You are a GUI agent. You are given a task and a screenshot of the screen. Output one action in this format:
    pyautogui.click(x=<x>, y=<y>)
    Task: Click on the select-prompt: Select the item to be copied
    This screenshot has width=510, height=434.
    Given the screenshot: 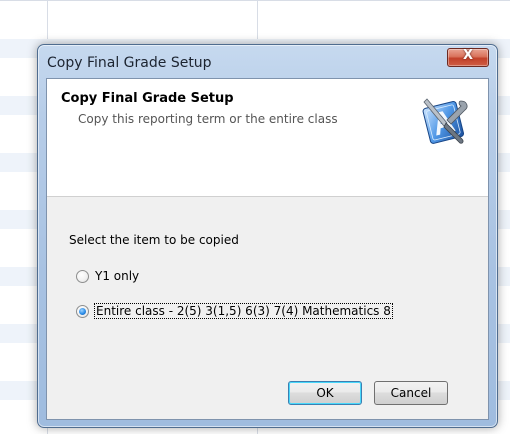 What is the action you would take?
    pyautogui.click(x=154, y=240)
    